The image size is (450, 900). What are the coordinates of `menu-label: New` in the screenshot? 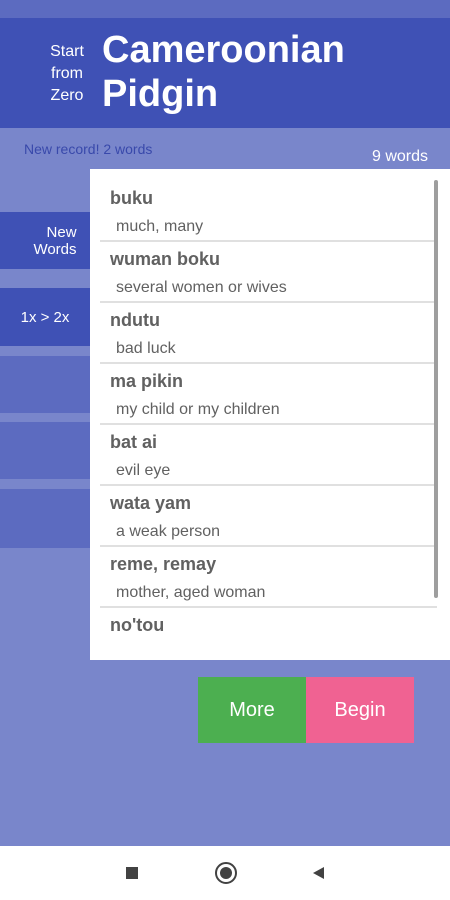 It's located at (61, 232).